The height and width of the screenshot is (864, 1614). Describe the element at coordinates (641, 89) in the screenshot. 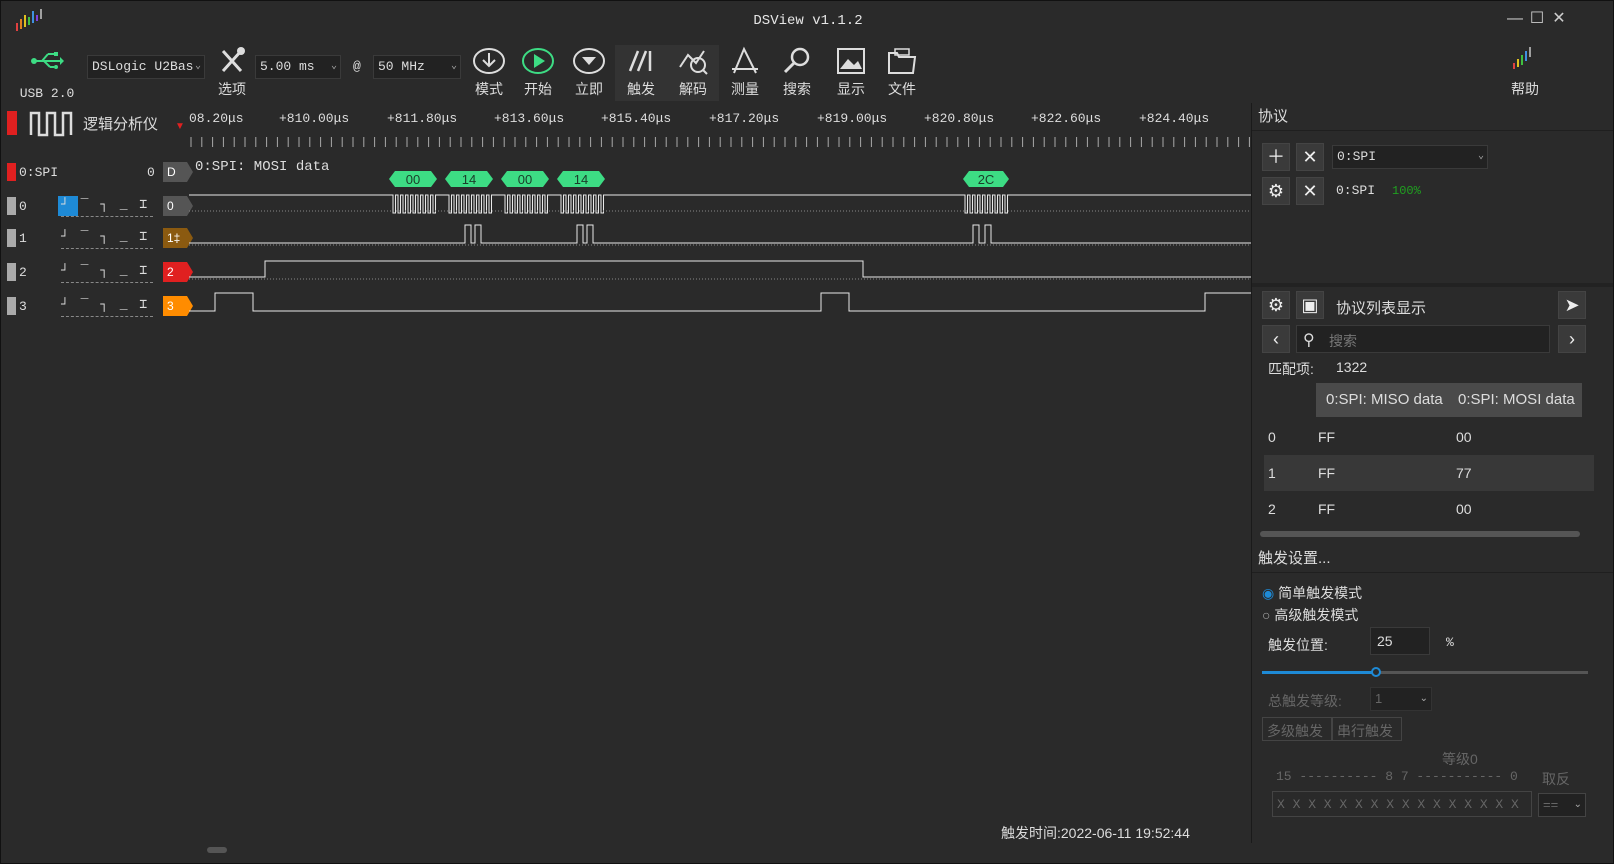

I see `trigger-label: 触发` at that location.